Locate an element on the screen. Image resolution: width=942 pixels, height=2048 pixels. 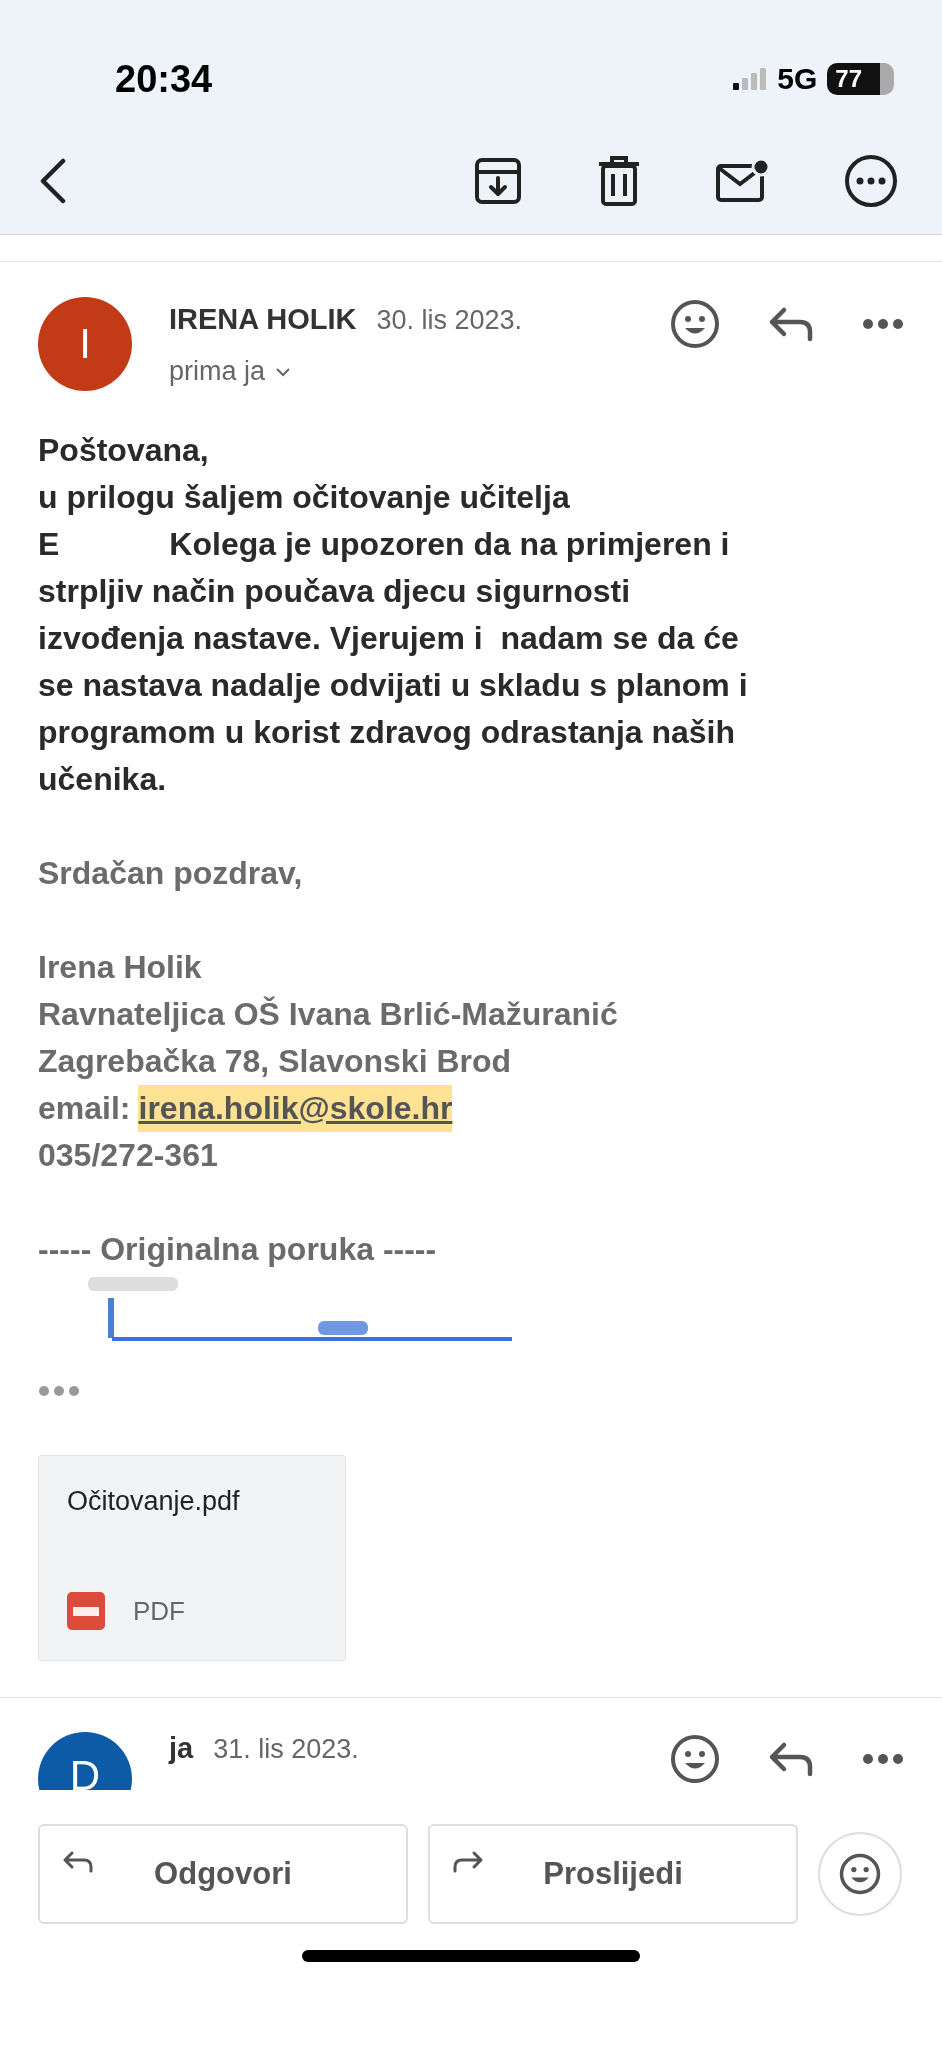
sender-avatar: I is located at coordinates (85, 344).